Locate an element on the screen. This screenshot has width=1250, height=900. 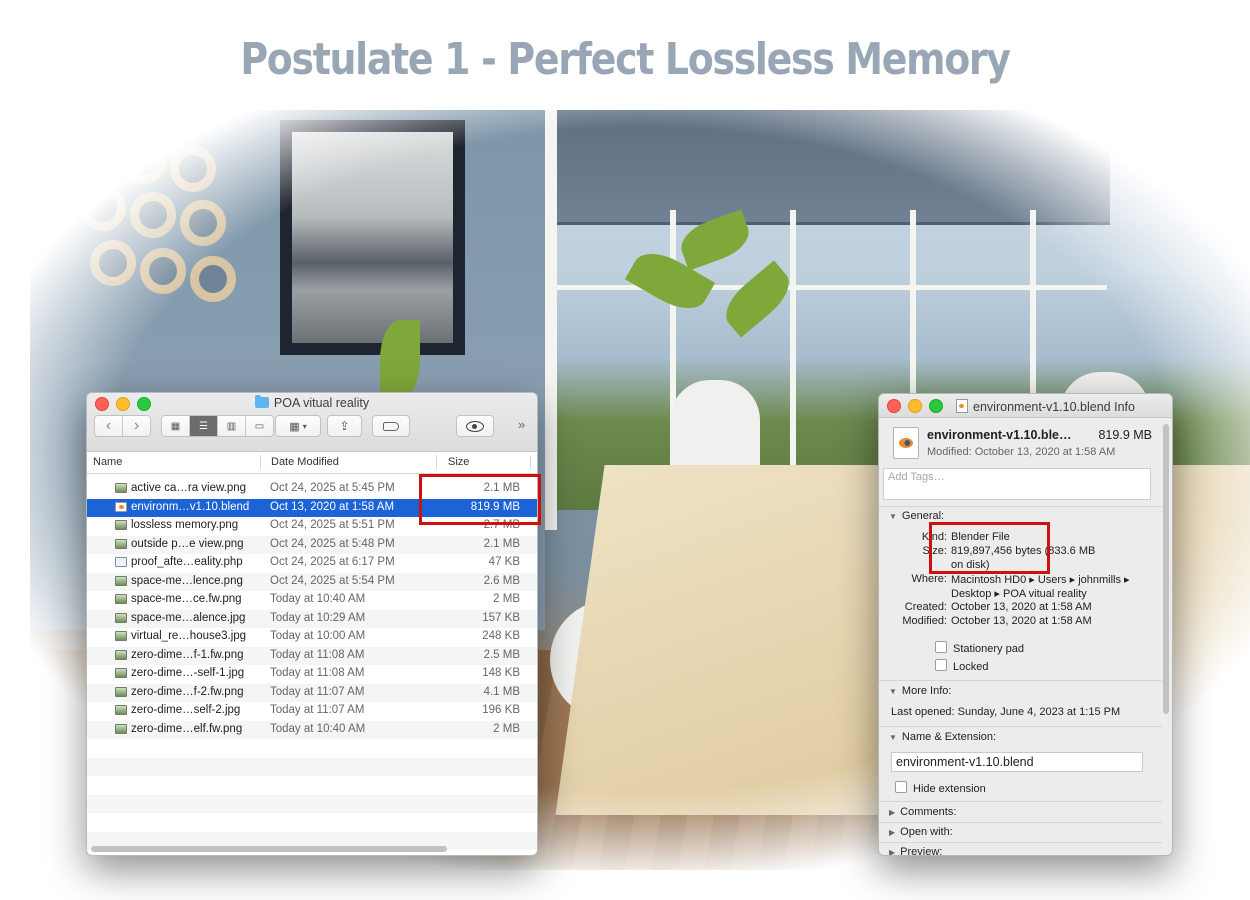
headline: Postulate 1 - Perfect Lossless Memory is located at coordinates (625, 59).